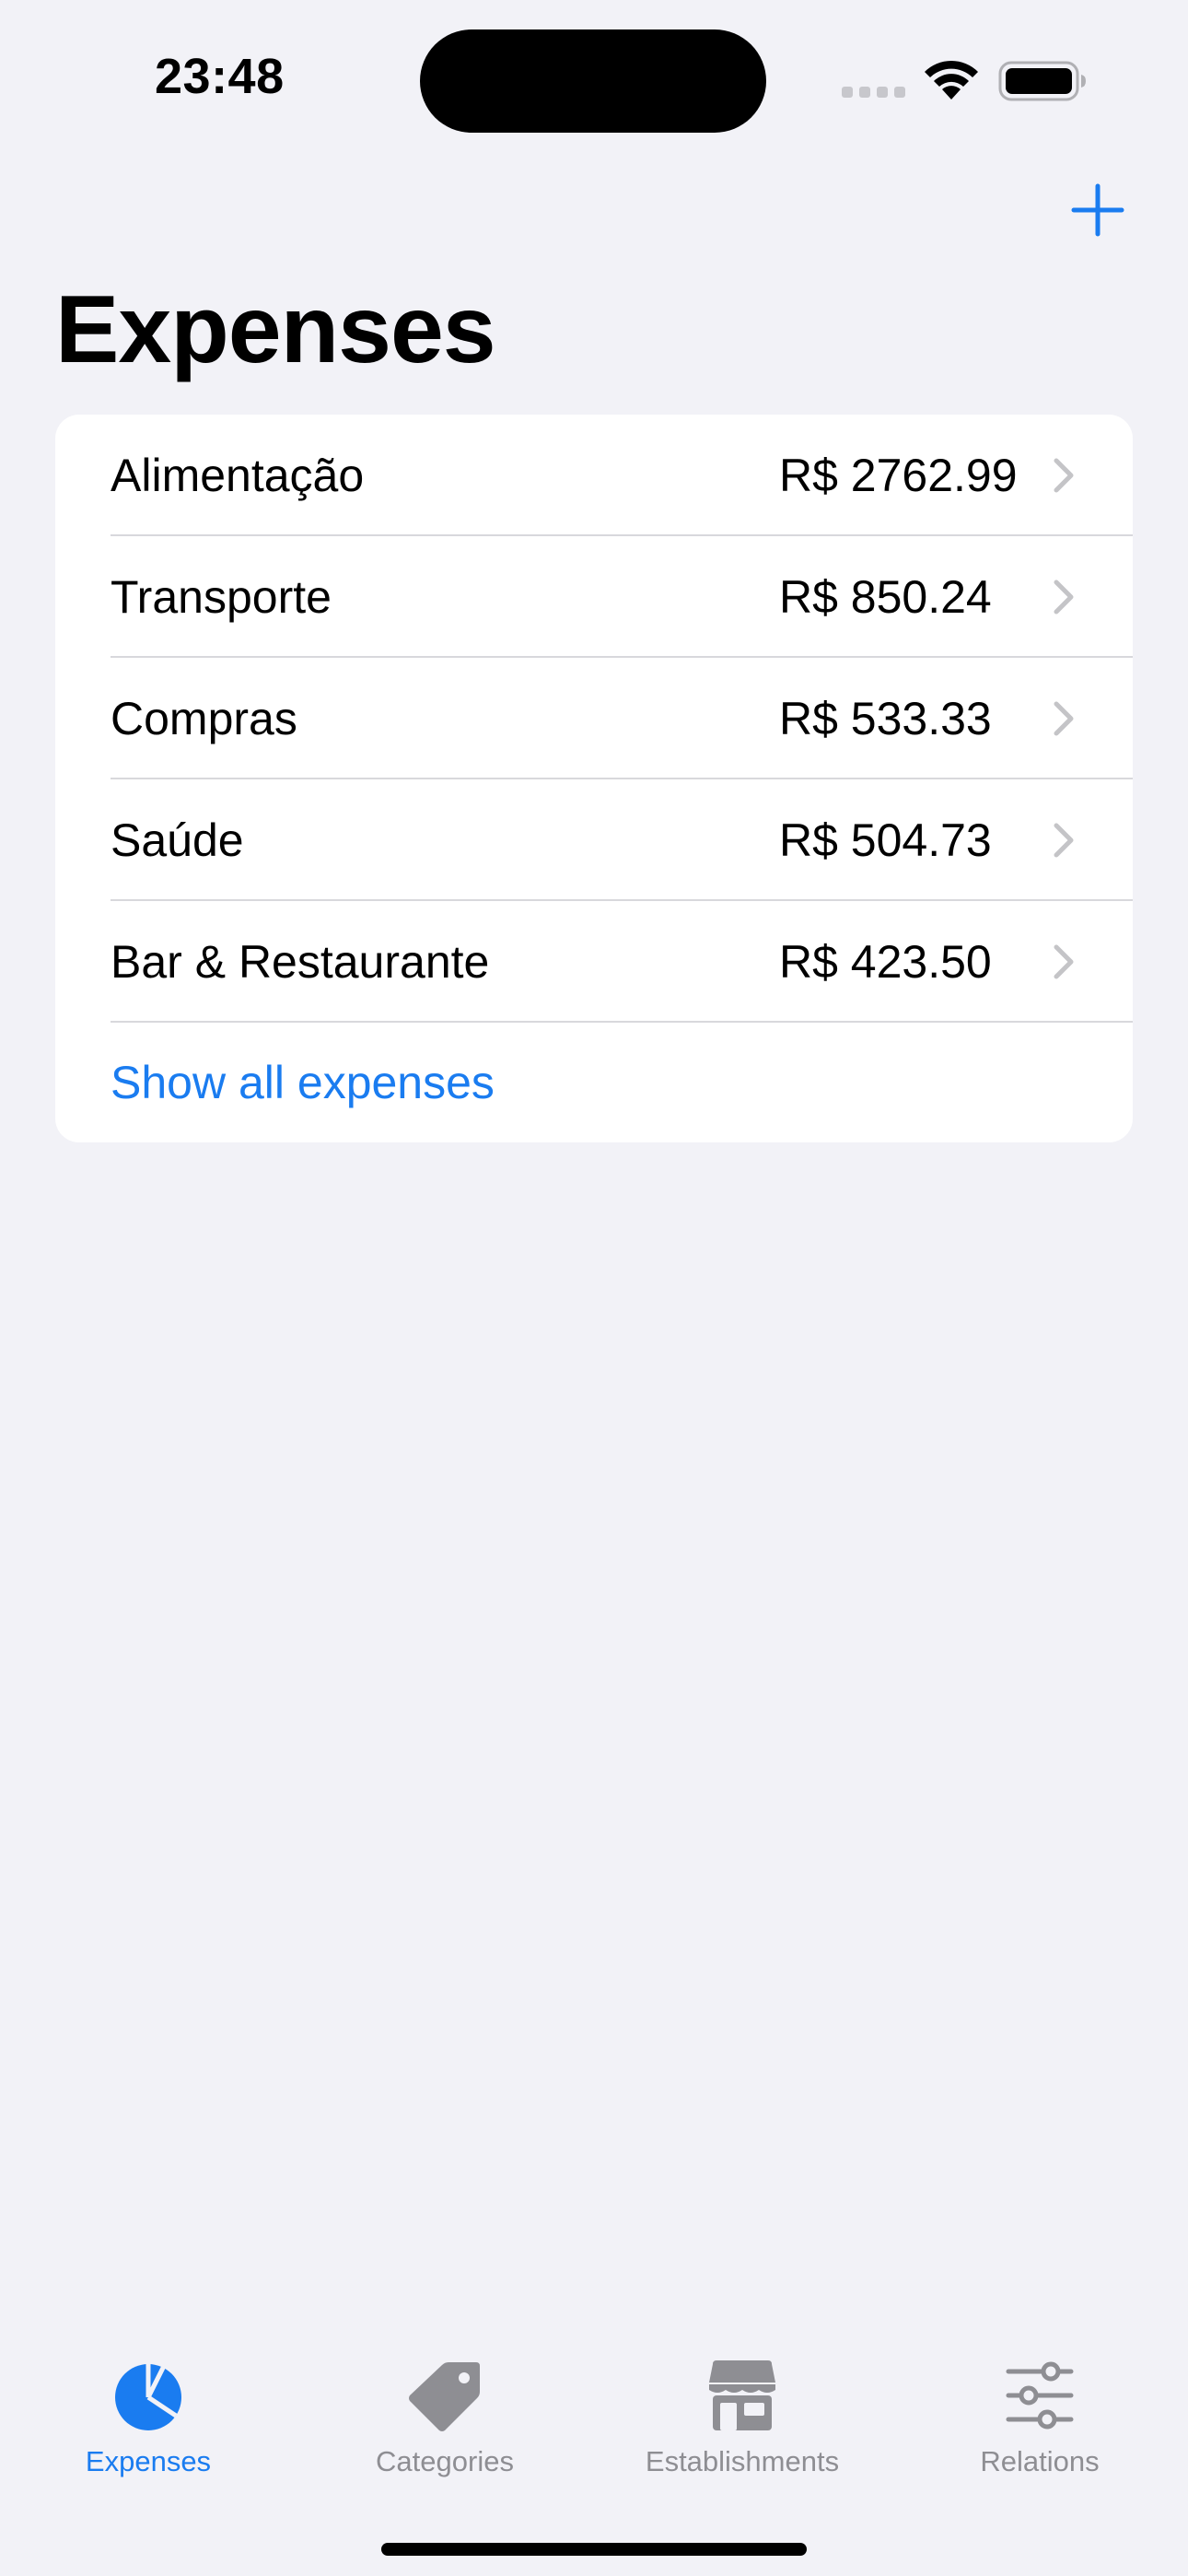 This screenshot has height=2576, width=1188. I want to click on cellular-signal-icon, so click(875, 92).